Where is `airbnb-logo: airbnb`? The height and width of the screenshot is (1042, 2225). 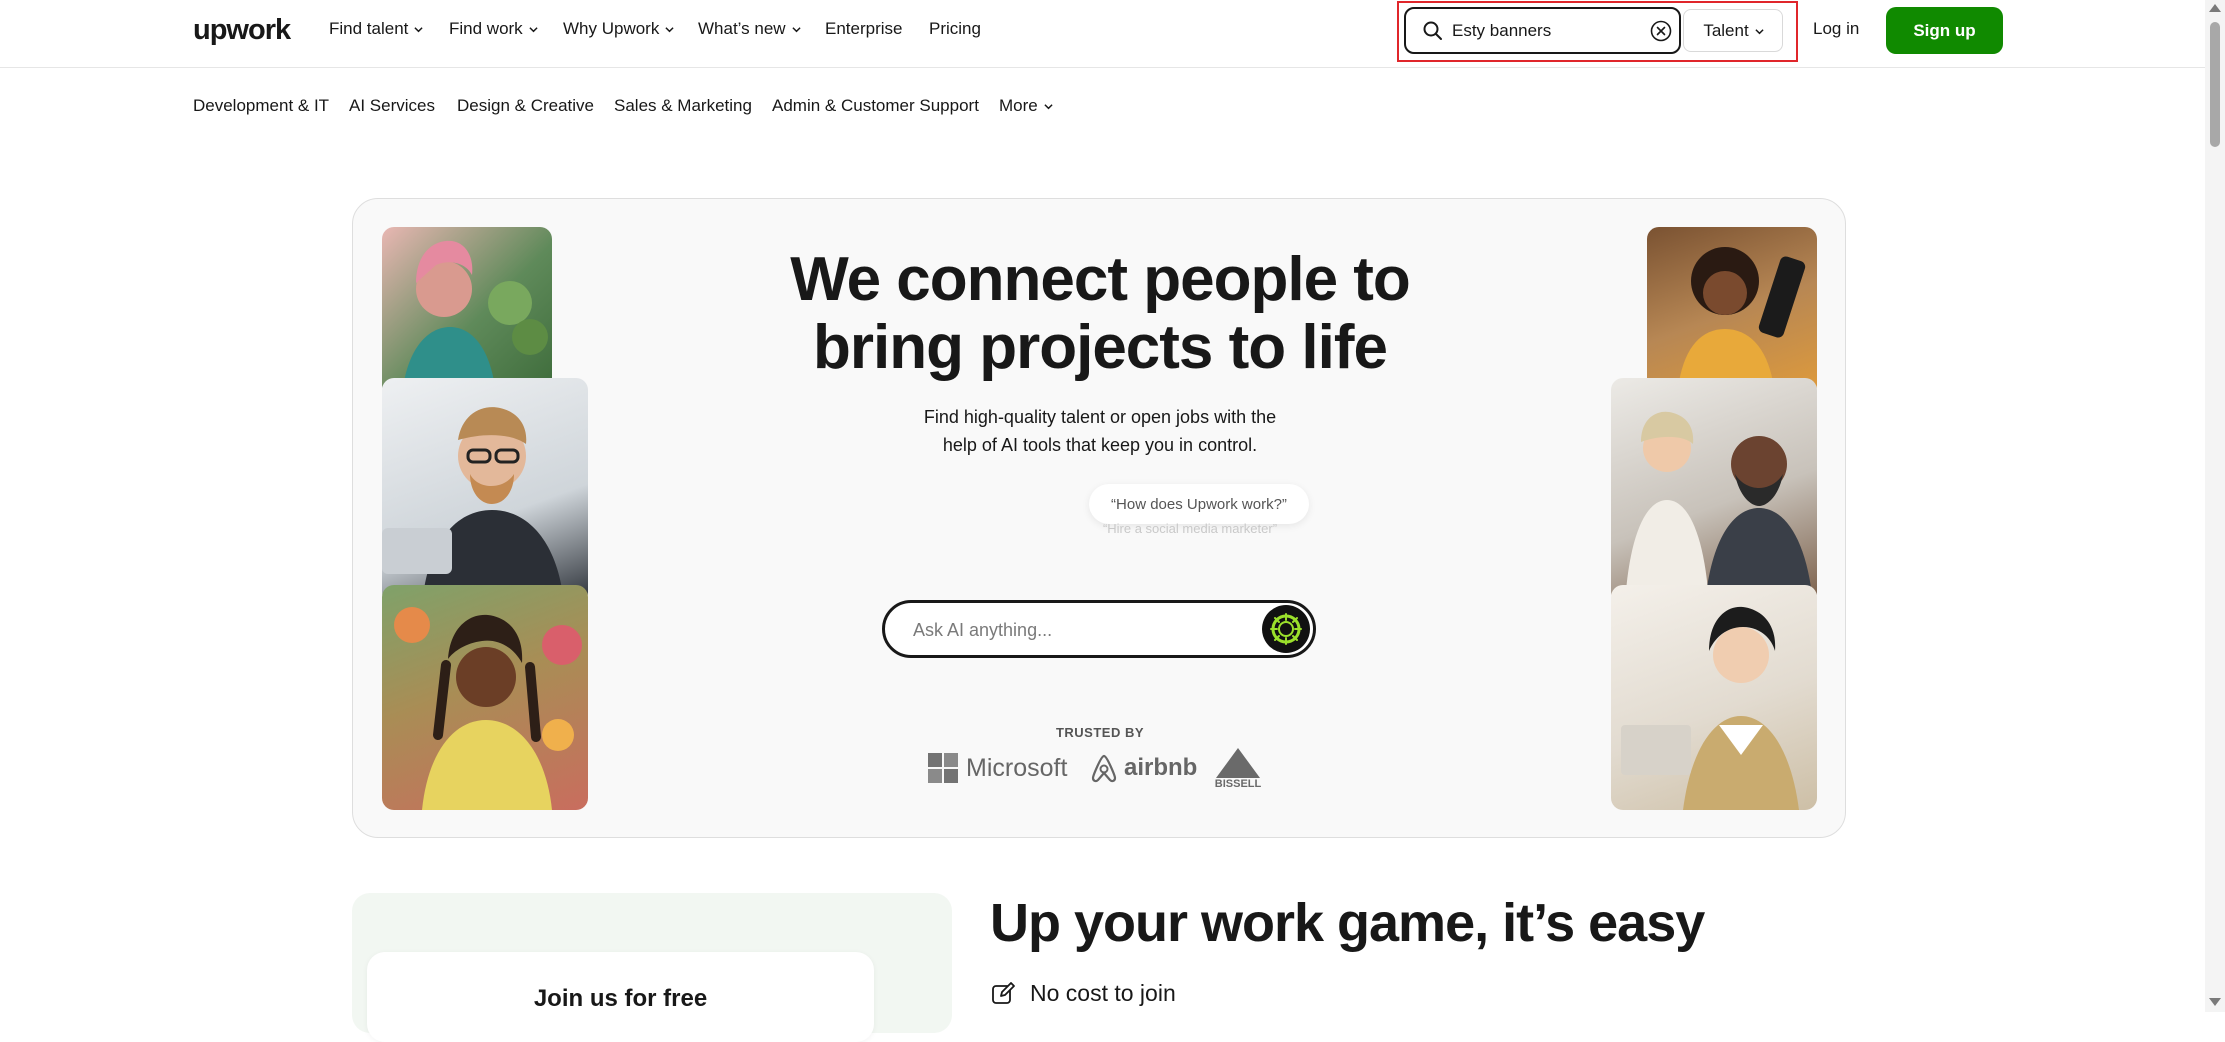 airbnb-logo: airbnb is located at coordinates (1143, 768).